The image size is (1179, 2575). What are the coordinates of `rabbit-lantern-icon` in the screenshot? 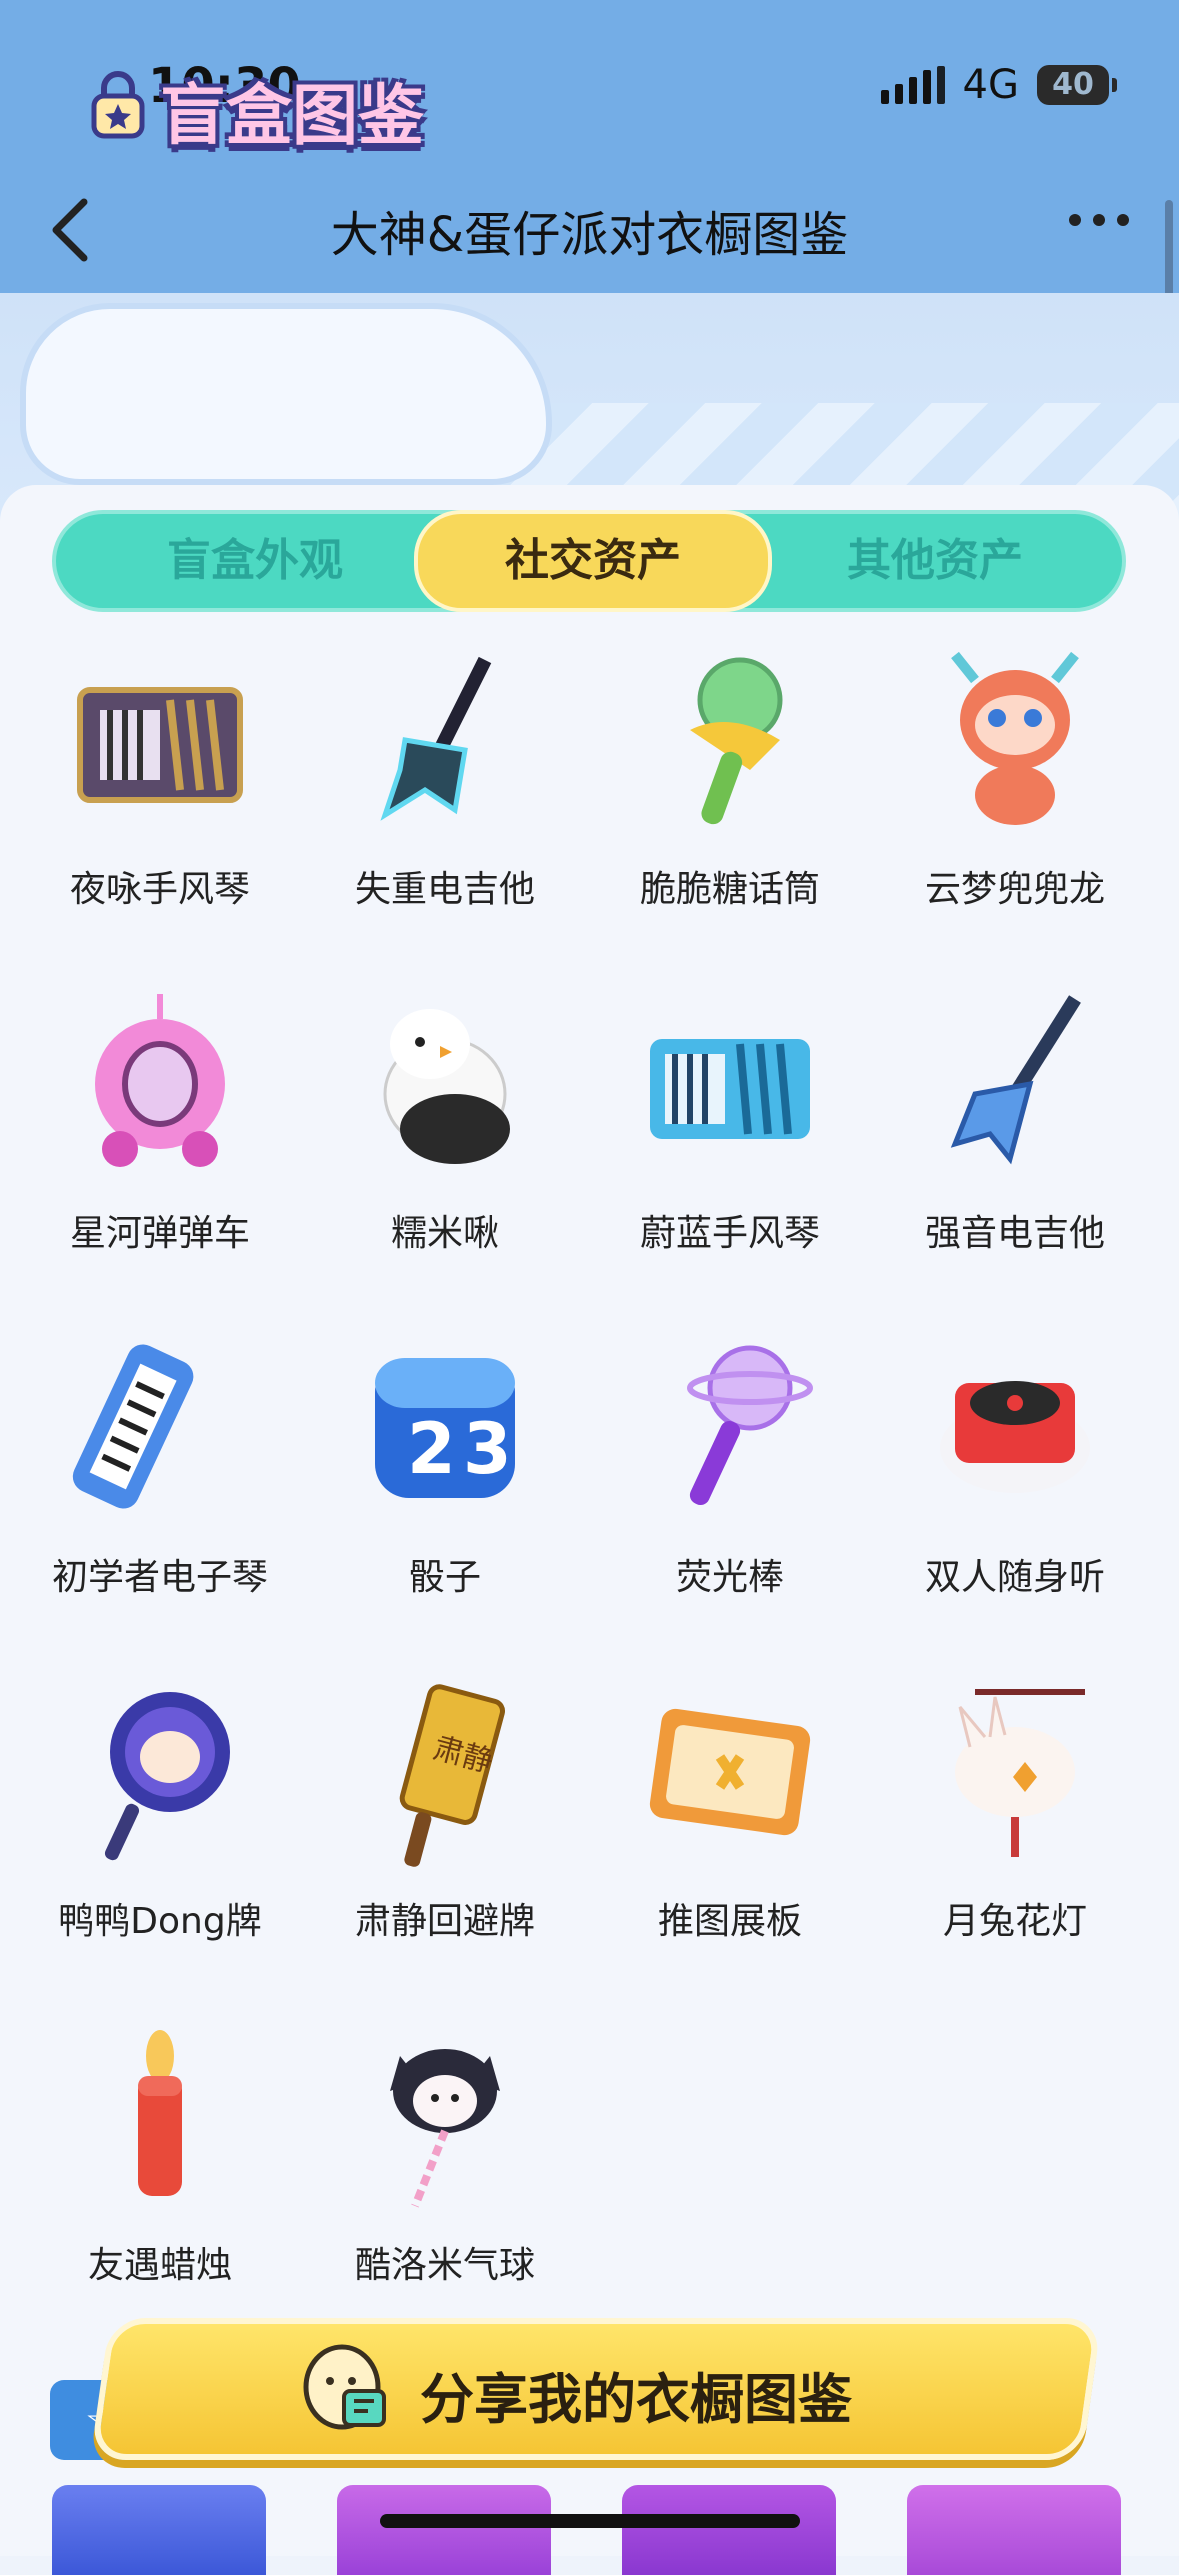 It's located at (1020, 1773).